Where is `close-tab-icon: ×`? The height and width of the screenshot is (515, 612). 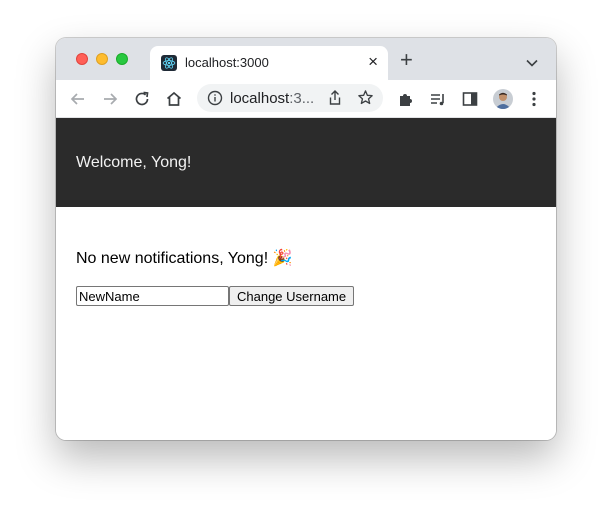 close-tab-icon: × is located at coordinates (373, 62).